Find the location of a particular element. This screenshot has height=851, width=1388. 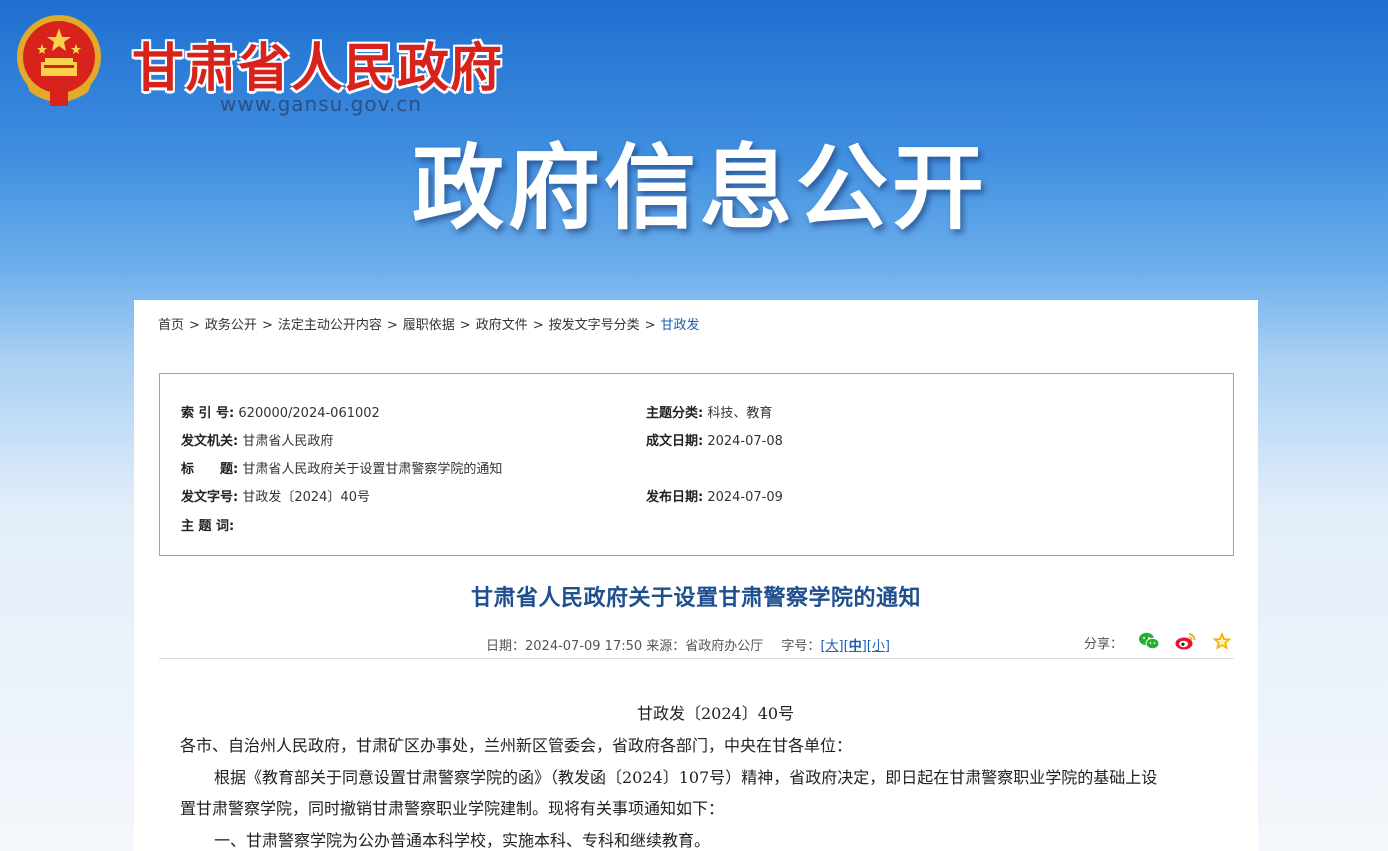

meta-issuer: 发文机关: 甘肃省人民政府 is located at coordinates (257, 439).